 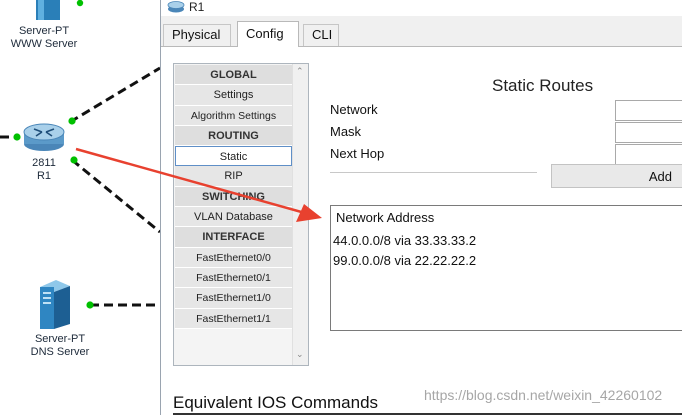 I want to click on route-list-header: Network Address, so click(x=385, y=217).